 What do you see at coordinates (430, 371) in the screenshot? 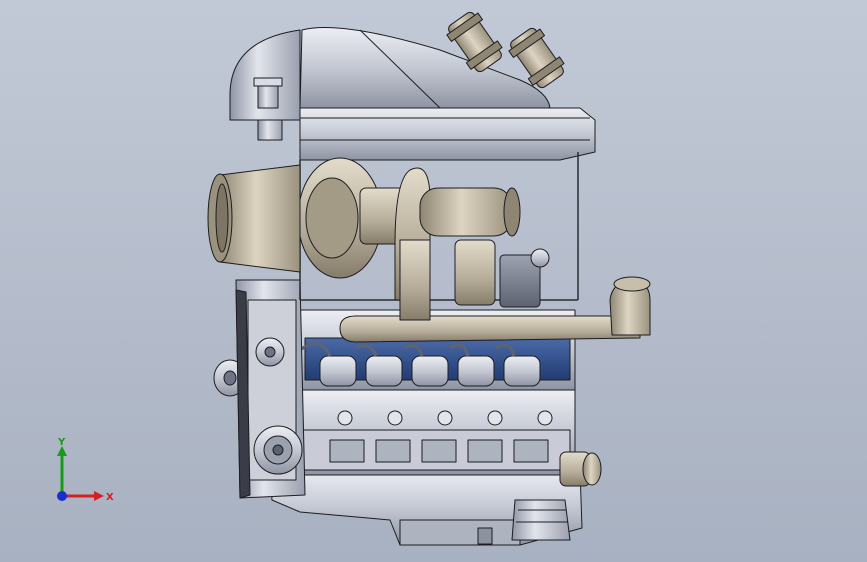
I see `ignition-coils` at bounding box center [430, 371].